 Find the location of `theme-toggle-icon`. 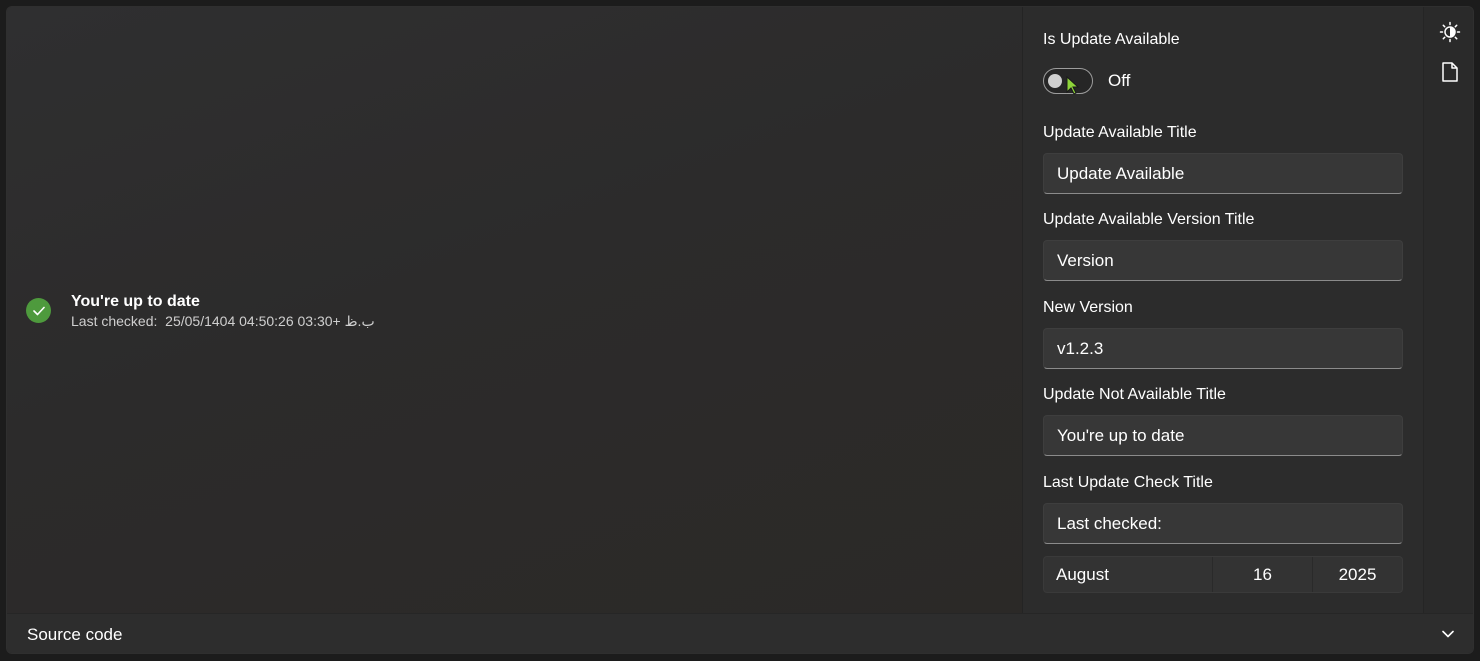

theme-toggle-icon is located at coordinates (1450, 32).